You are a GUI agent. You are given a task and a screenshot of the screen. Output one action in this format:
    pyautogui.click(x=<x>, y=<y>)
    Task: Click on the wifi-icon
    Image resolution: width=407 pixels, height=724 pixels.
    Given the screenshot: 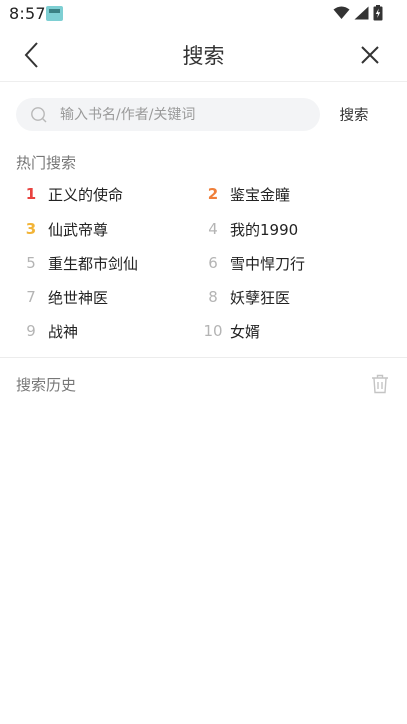 What is the action you would take?
    pyautogui.click(x=341, y=12)
    